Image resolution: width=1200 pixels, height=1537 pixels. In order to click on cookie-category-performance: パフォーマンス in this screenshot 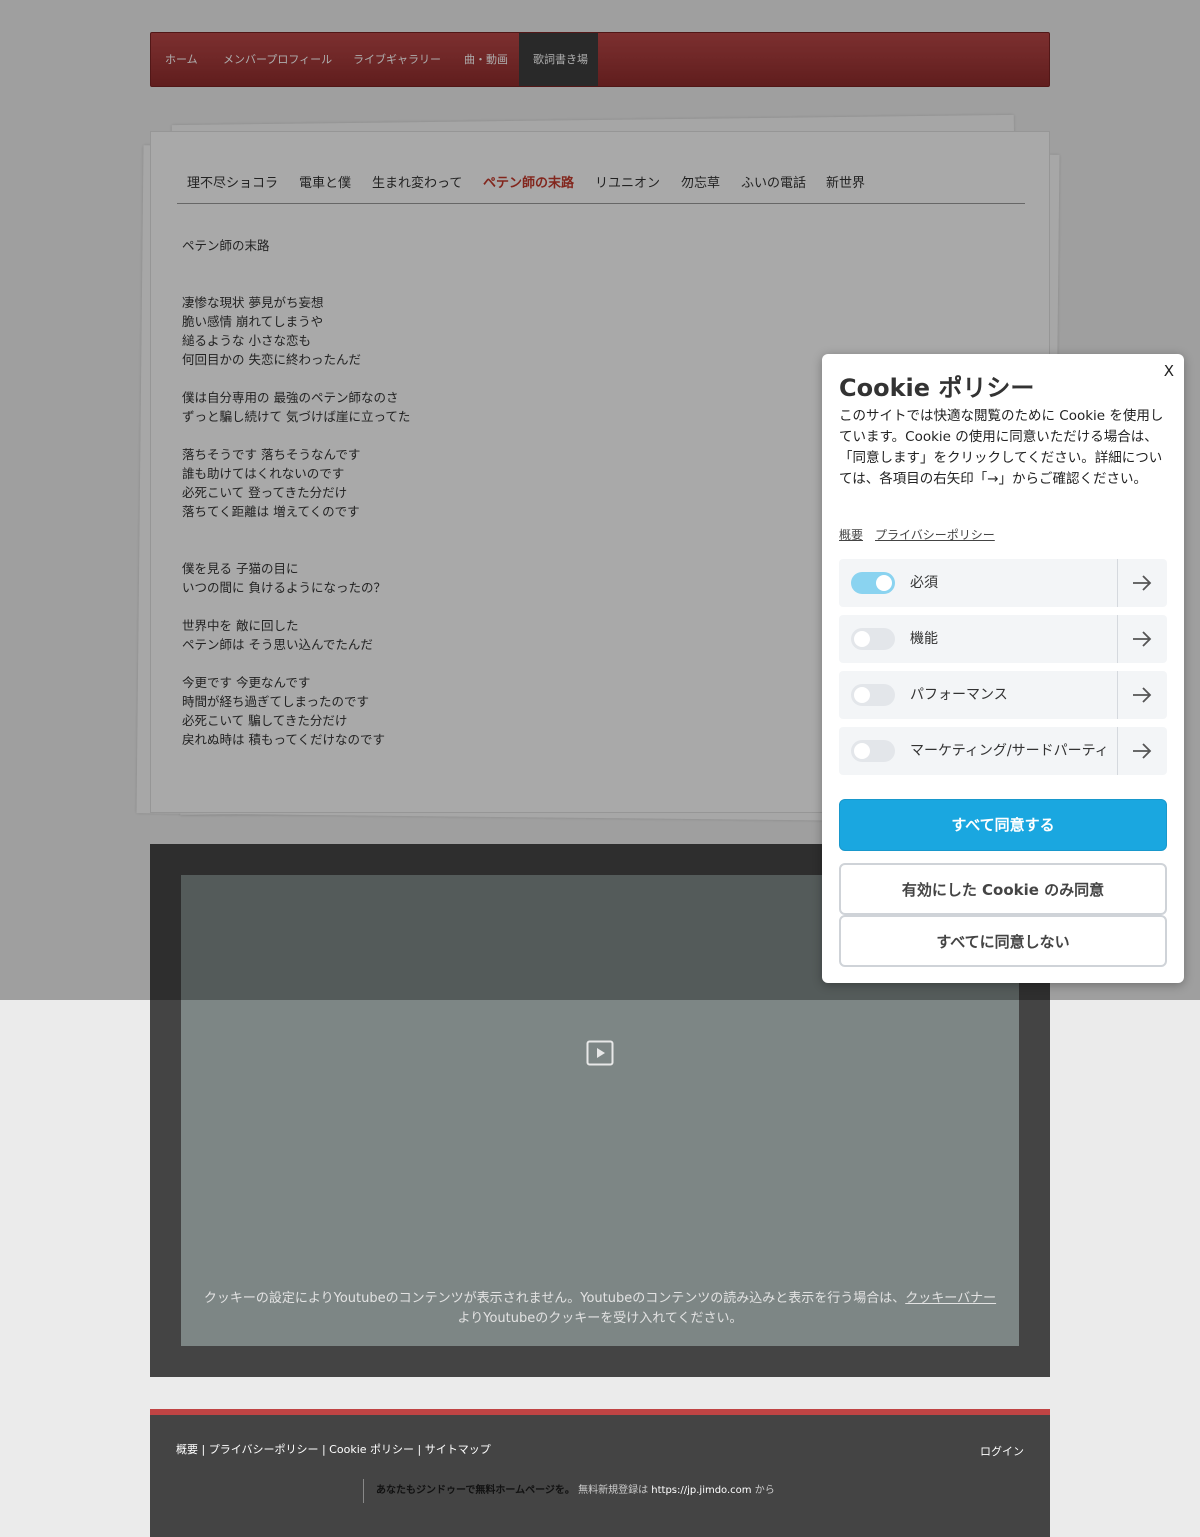, I will do `click(1003, 695)`.